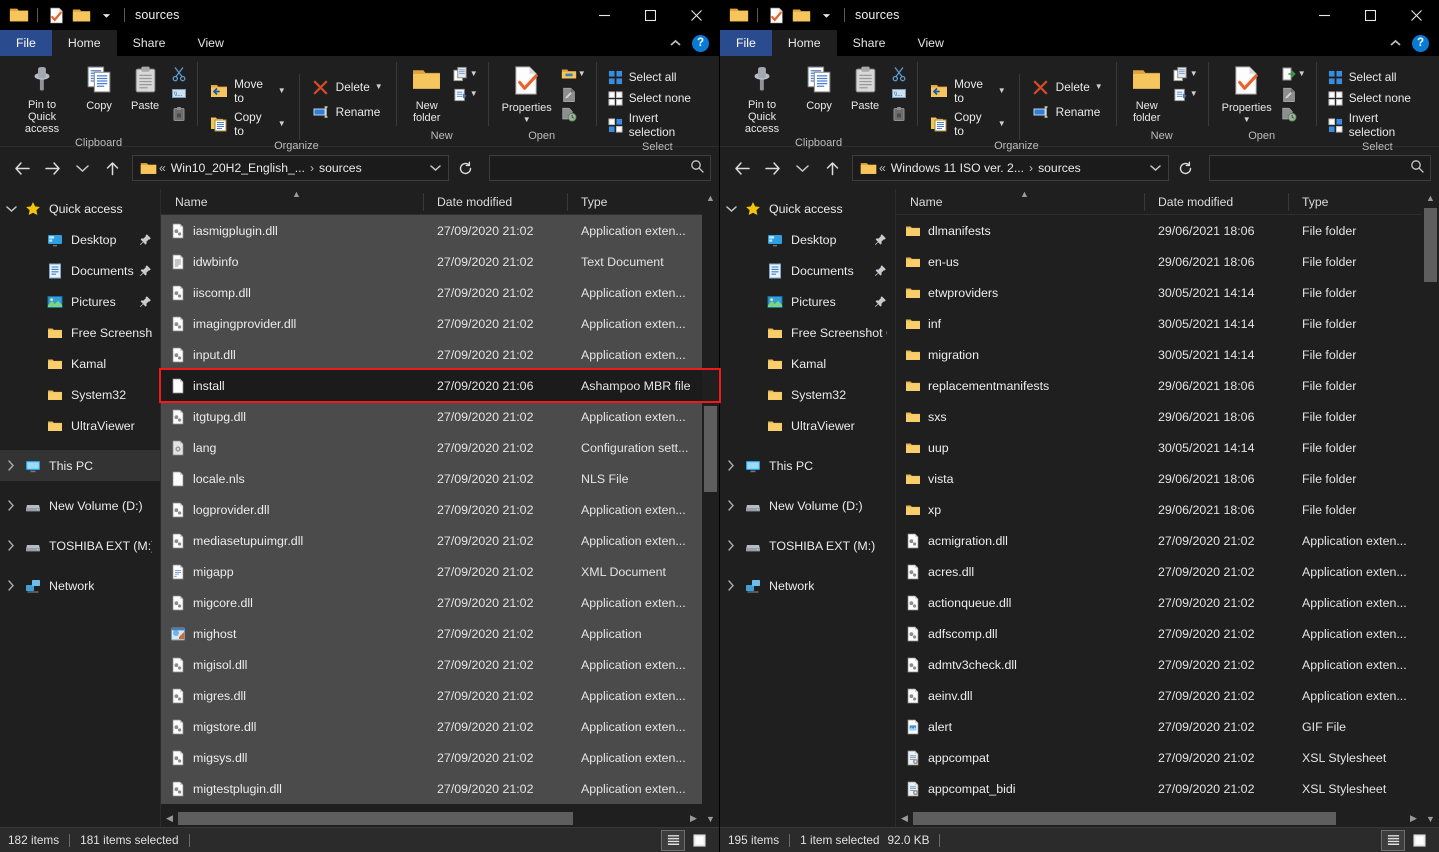  What do you see at coordinates (1159, 478) in the screenshot?
I see `table-row: vista 29/06/2021 18:06 File folder` at bounding box center [1159, 478].